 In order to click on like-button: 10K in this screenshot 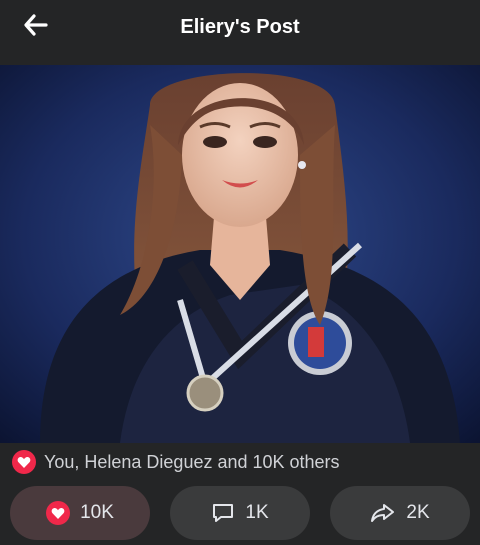, I will do `click(80, 513)`.